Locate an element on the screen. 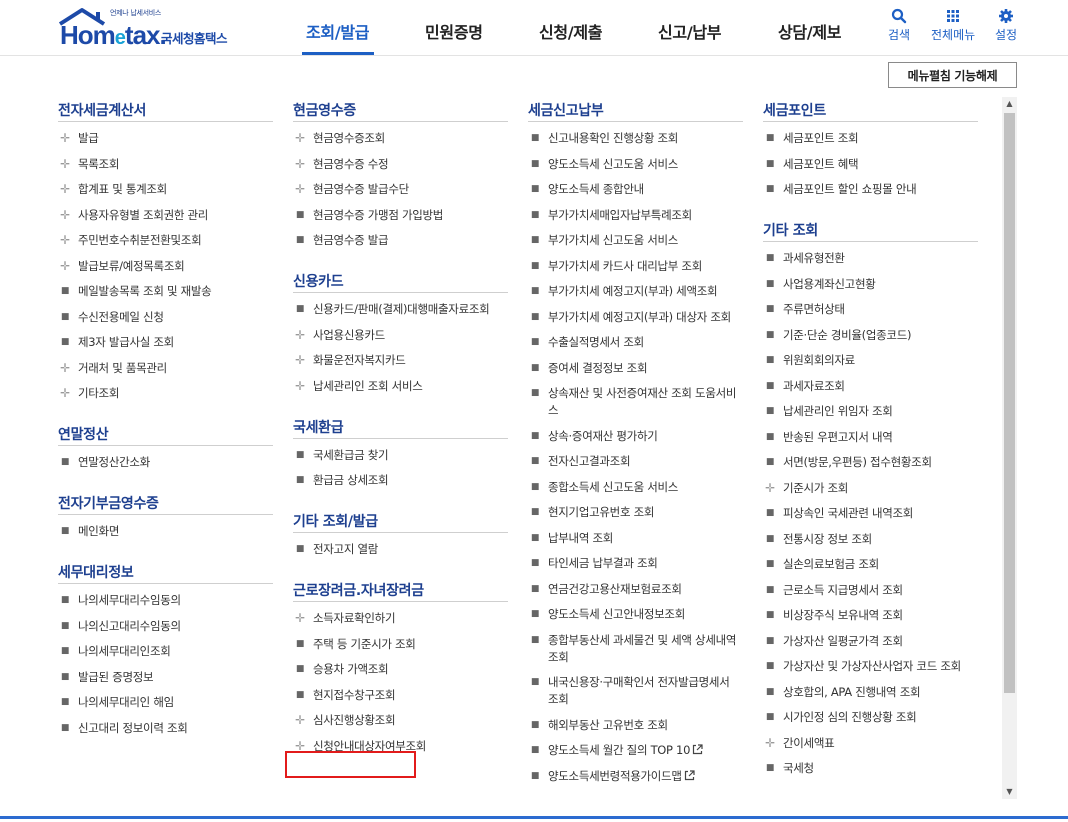 This screenshot has width=1068, height=822. menu-item: ✛ 목록조회 is located at coordinates (165, 164).